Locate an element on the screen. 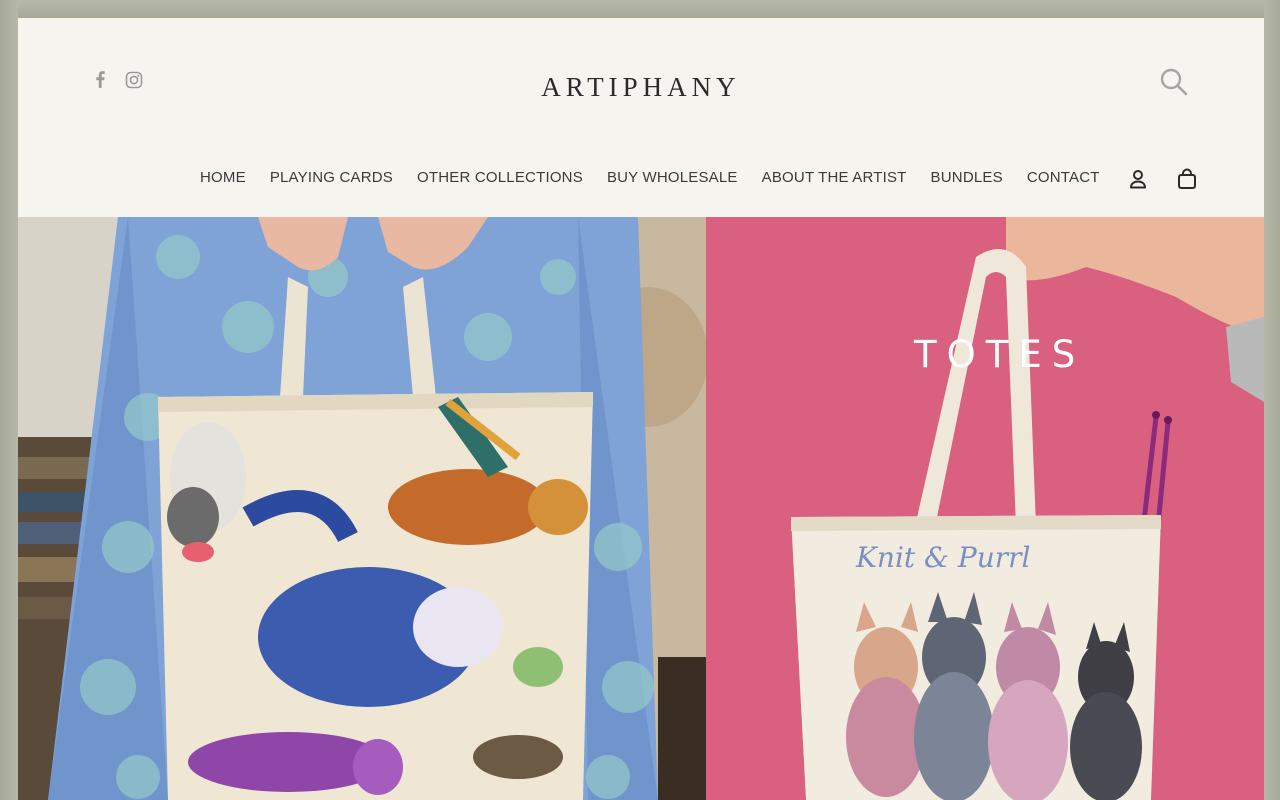 The image size is (1280, 800). browser-frame-left is located at coordinates (9, 400).